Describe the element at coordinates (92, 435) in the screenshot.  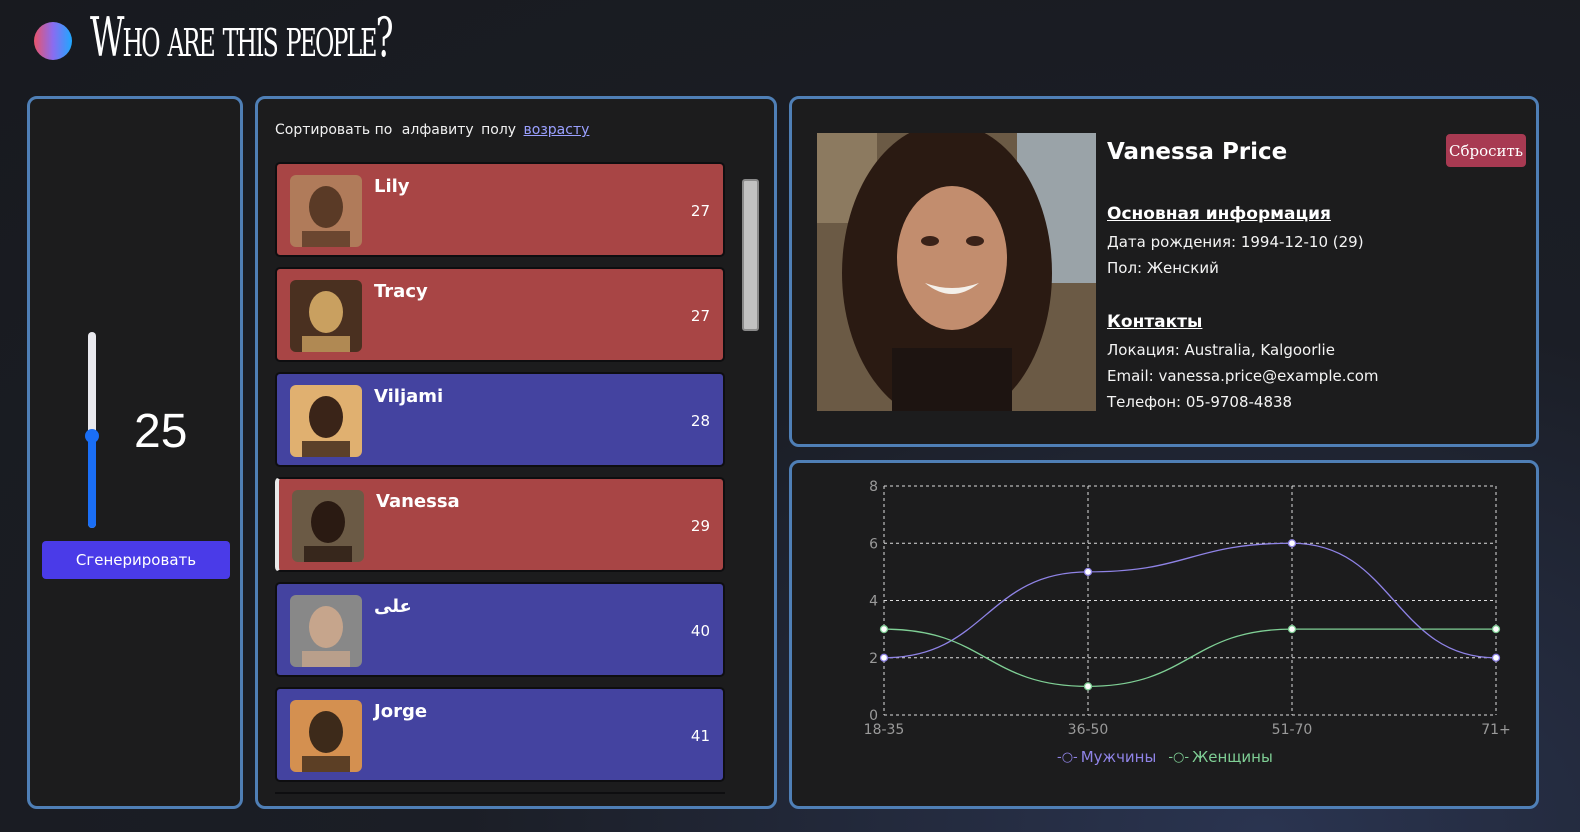
I see `slider-thumb` at that location.